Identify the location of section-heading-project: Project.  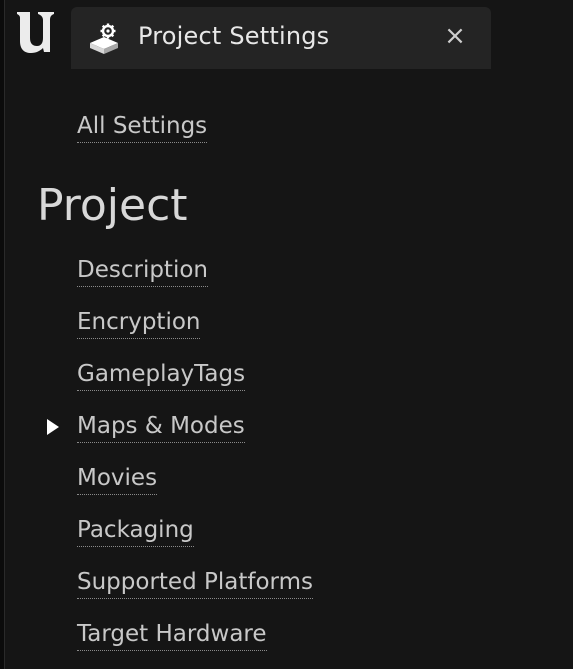
(112, 205).